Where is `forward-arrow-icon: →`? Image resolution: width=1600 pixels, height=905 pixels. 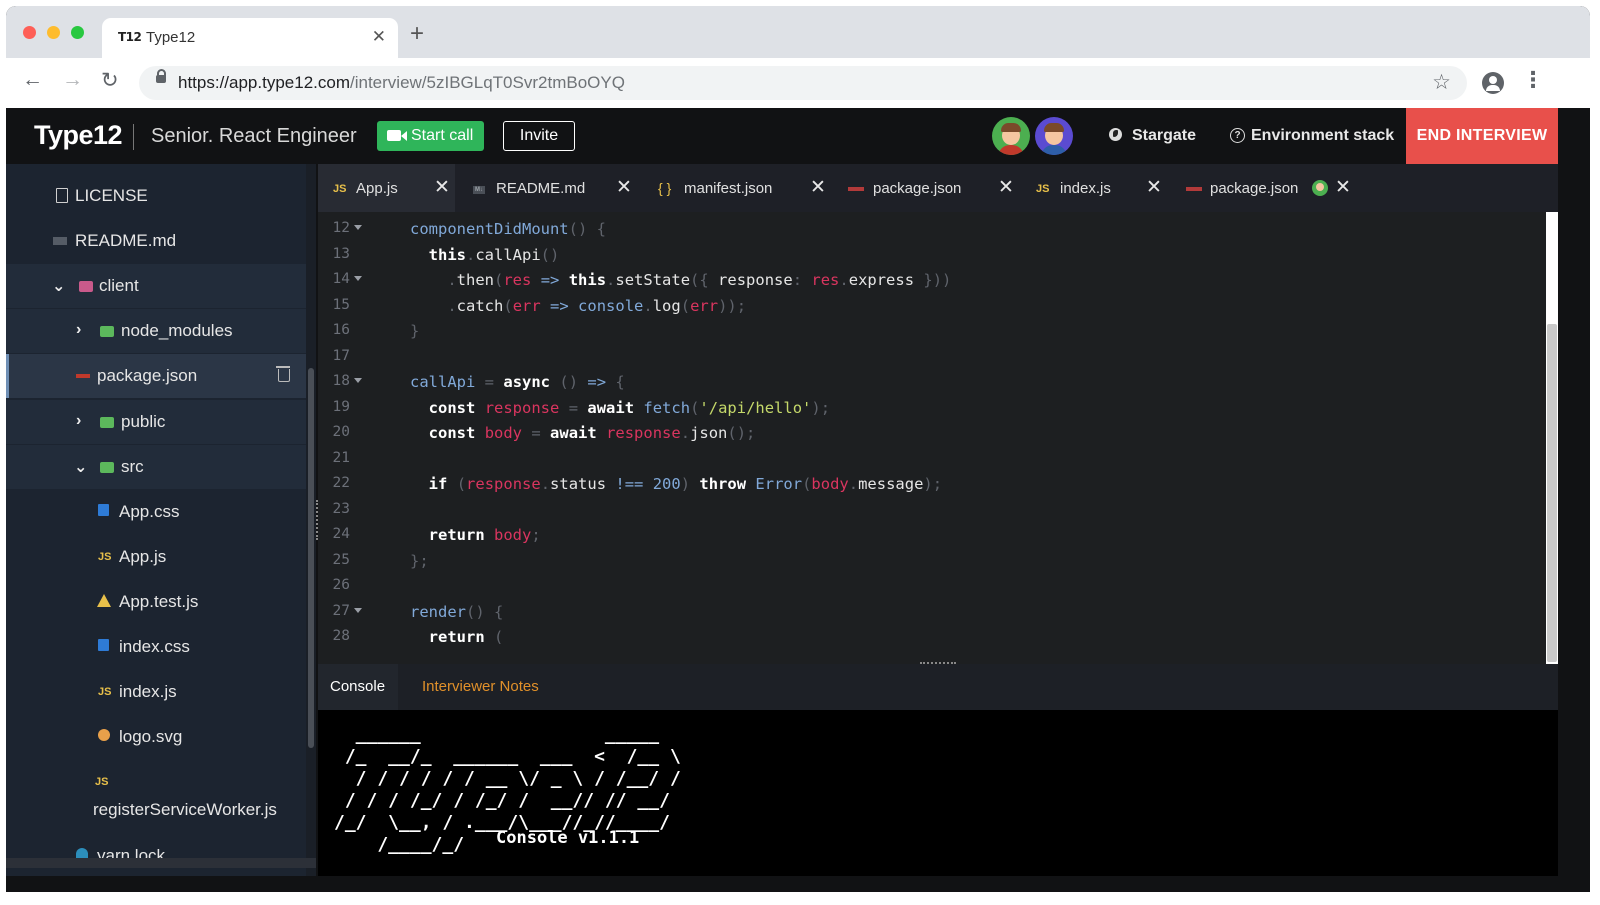 forward-arrow-icon: → is located at coordinates (72, 80).